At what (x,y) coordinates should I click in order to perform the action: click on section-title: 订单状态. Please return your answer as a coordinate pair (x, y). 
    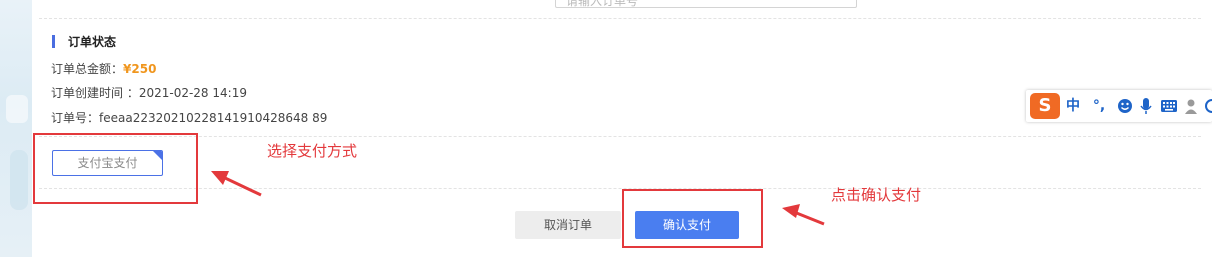
    Looking at the image, I should click on (92, 42).